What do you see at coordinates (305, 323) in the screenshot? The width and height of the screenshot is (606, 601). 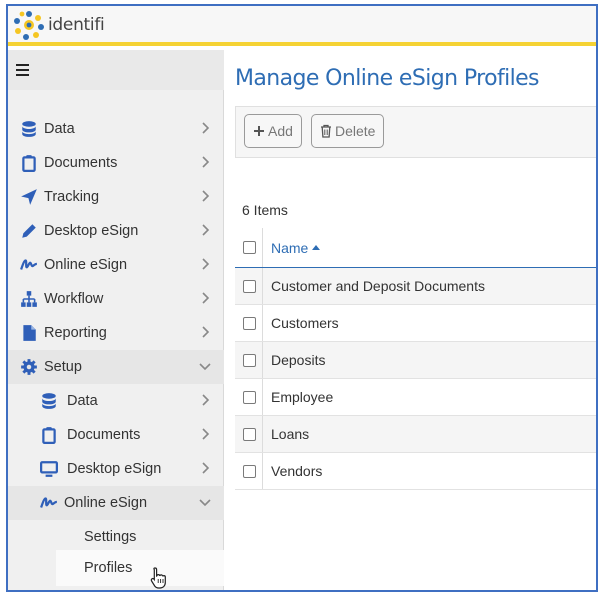 I see `row-name-cell: Customers` at bounding box center [305, 323].